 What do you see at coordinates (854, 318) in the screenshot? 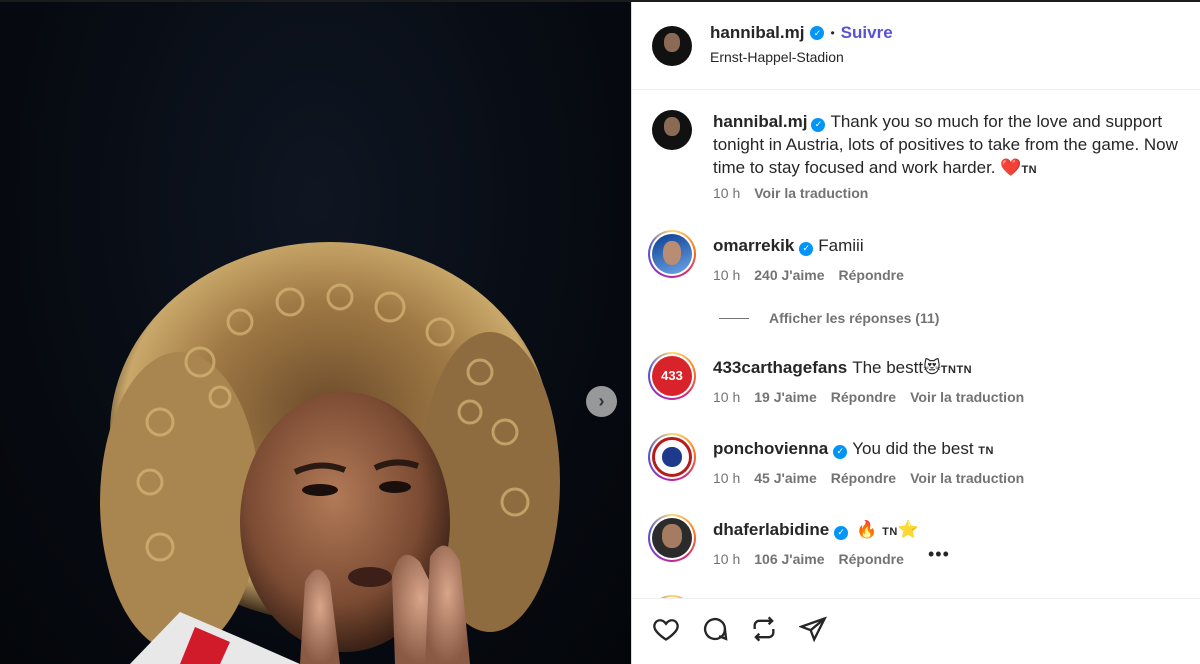
I see `view-replies-label: Afficher les réponses (11)` at bounding box center [854, 318].